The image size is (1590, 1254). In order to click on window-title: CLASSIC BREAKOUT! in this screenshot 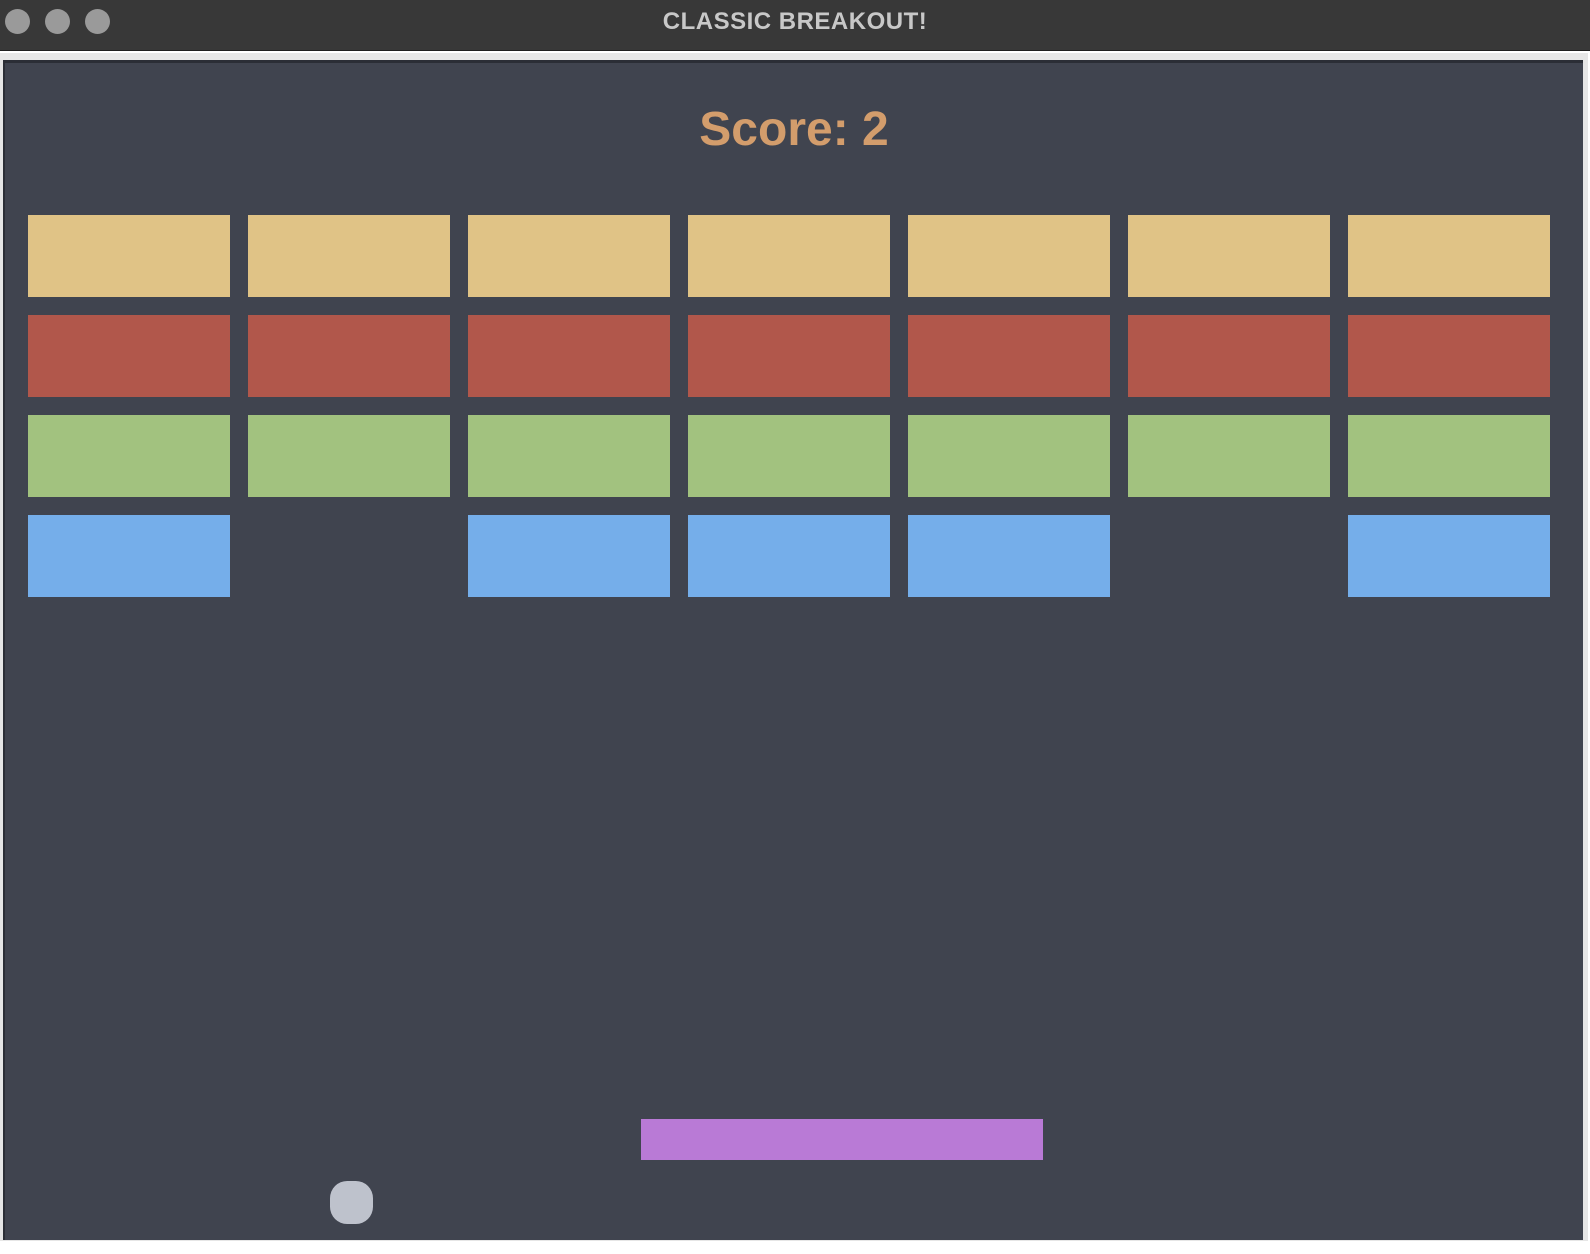, I will do `click(795, 21)`.